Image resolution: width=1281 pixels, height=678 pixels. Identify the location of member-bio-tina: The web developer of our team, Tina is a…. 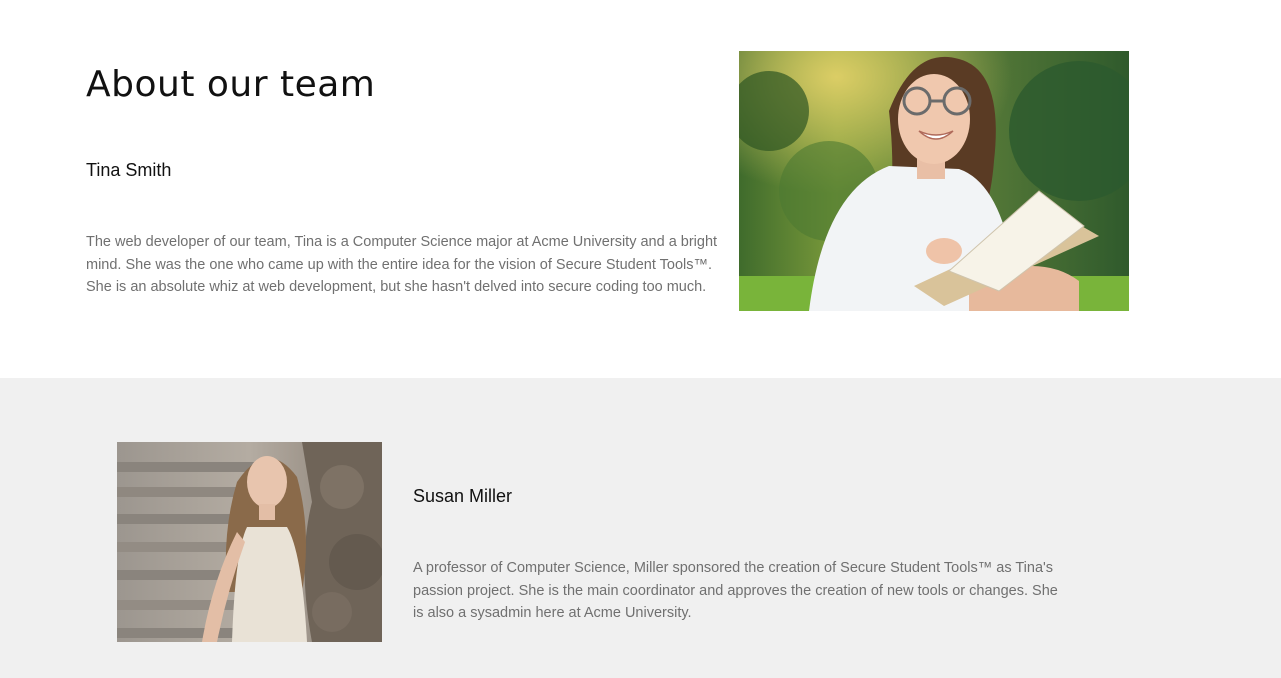
(402, 264).